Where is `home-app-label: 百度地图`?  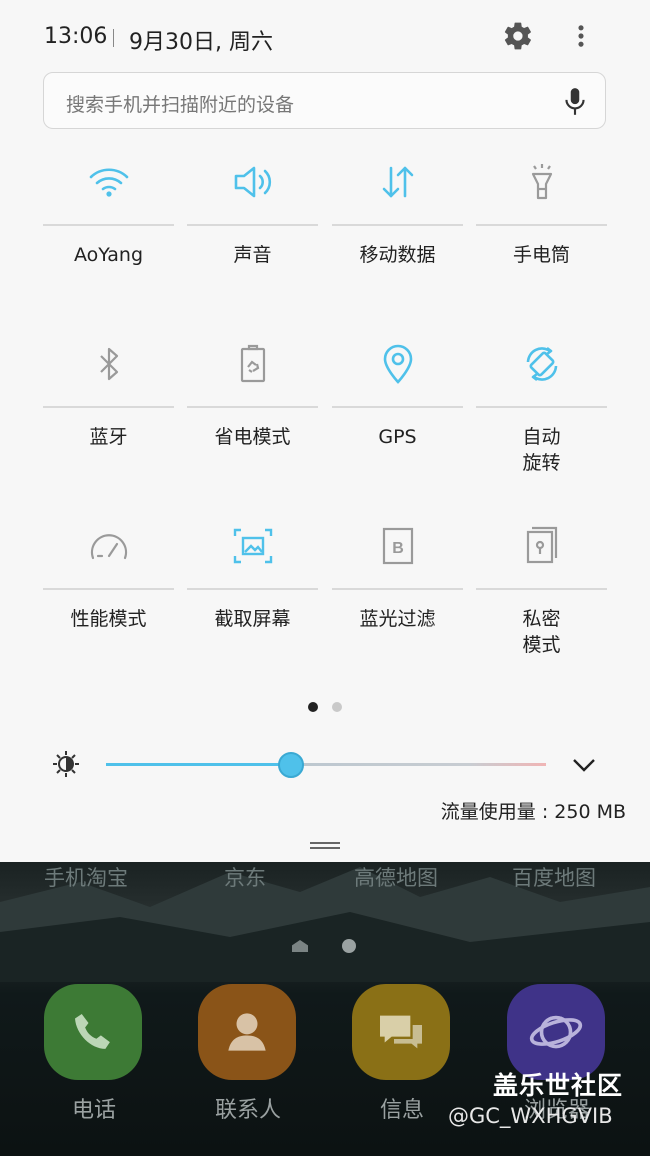
home-app-label: 百度地图 is located at coordinates (554, 877).